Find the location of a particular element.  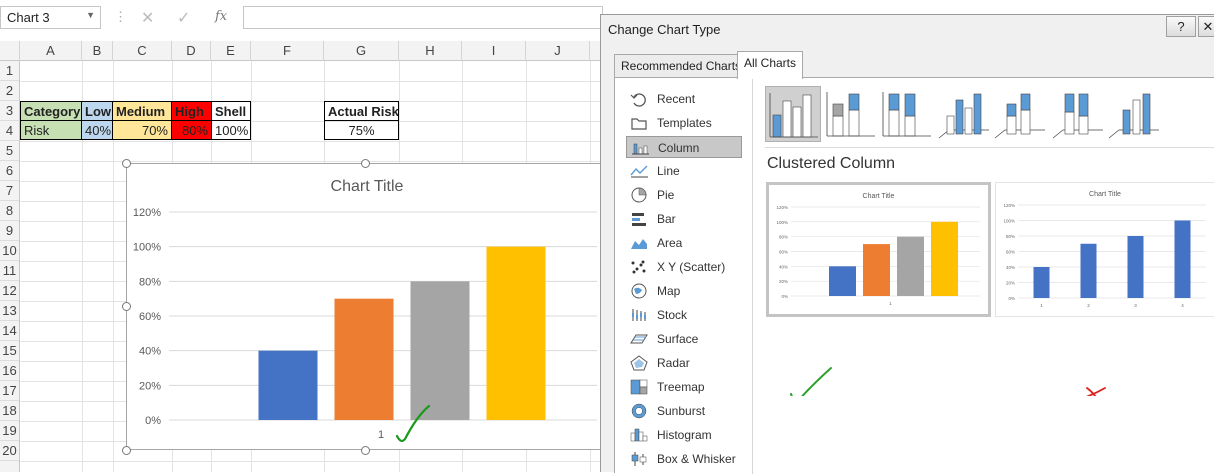

row-header: 20 is located at coordinates (9, 451).